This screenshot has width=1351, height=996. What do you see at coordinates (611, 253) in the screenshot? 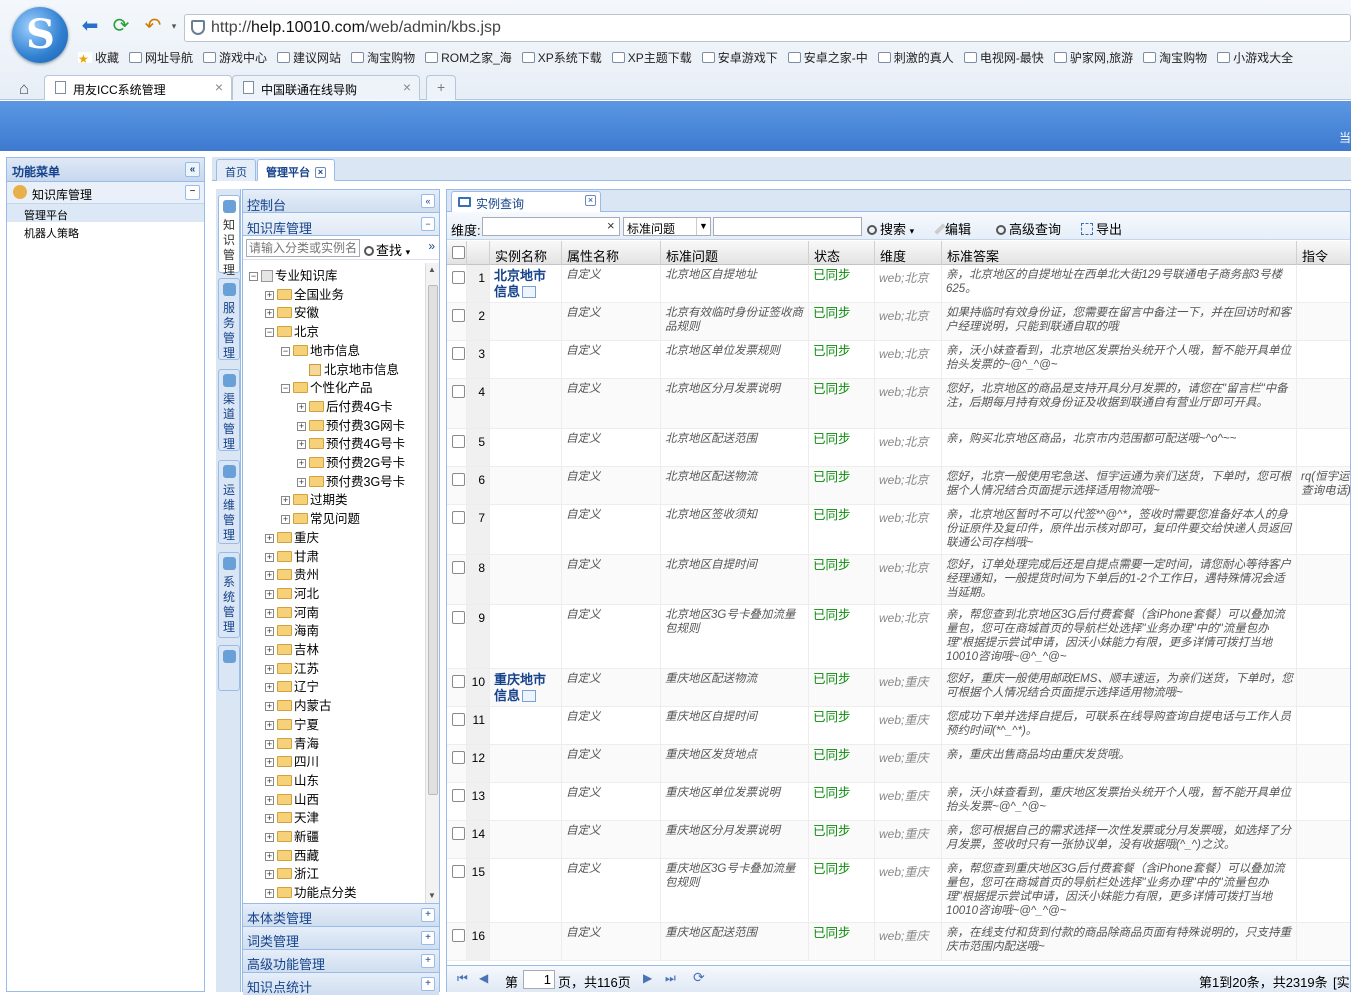
I see `column-header: 属性名称` at bounding box center [611, 253].